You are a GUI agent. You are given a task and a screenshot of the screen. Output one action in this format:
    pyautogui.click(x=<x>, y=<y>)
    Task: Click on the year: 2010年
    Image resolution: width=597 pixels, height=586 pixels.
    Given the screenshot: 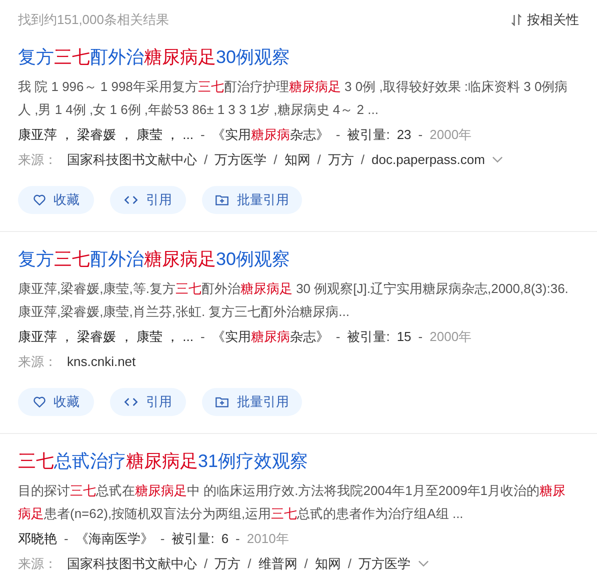 What is the action you would take?
    pyautogui.click(x=267, y=539)
    